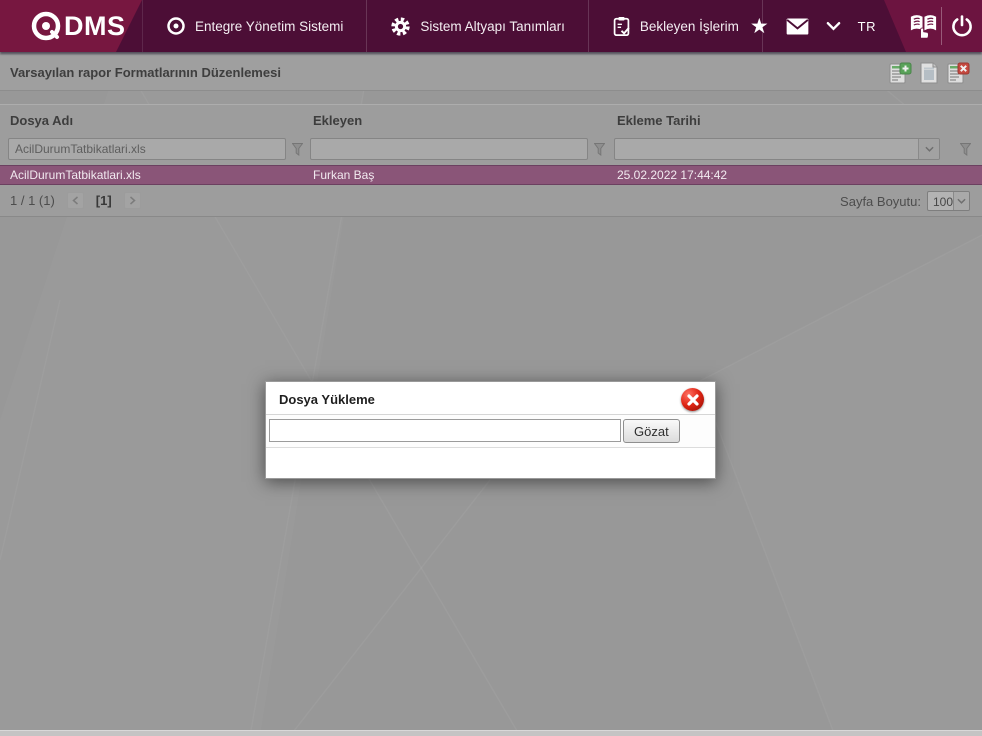  I want to click on document-icon, so click(929, 73).